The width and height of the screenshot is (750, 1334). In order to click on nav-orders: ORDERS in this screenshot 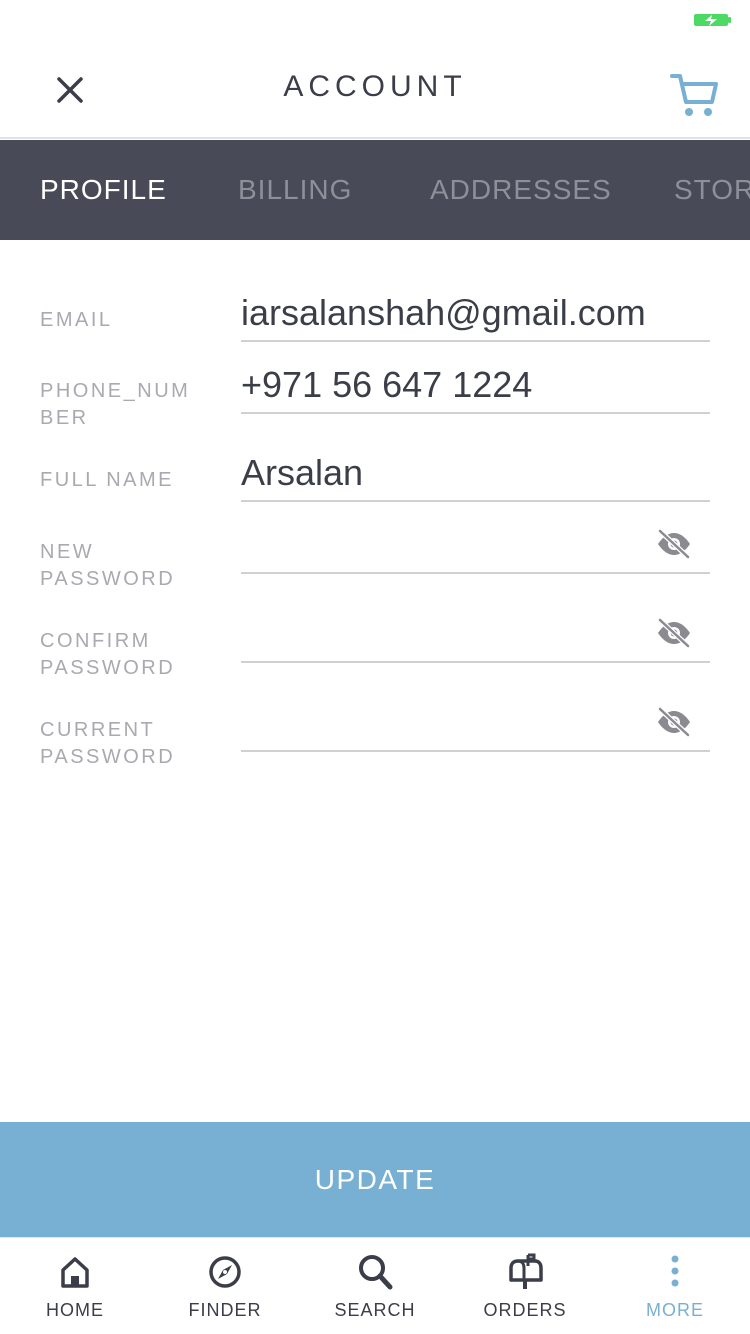, I will do `click(525, 1286)`.